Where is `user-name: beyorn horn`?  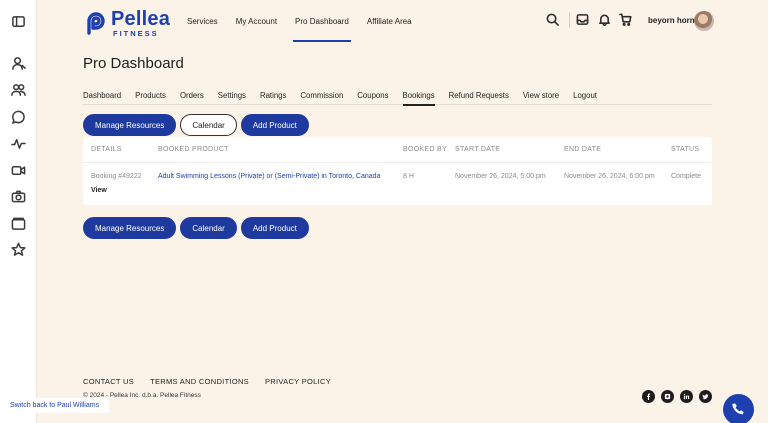
user-name: beyorn horn is located at coordinates (671, 20).